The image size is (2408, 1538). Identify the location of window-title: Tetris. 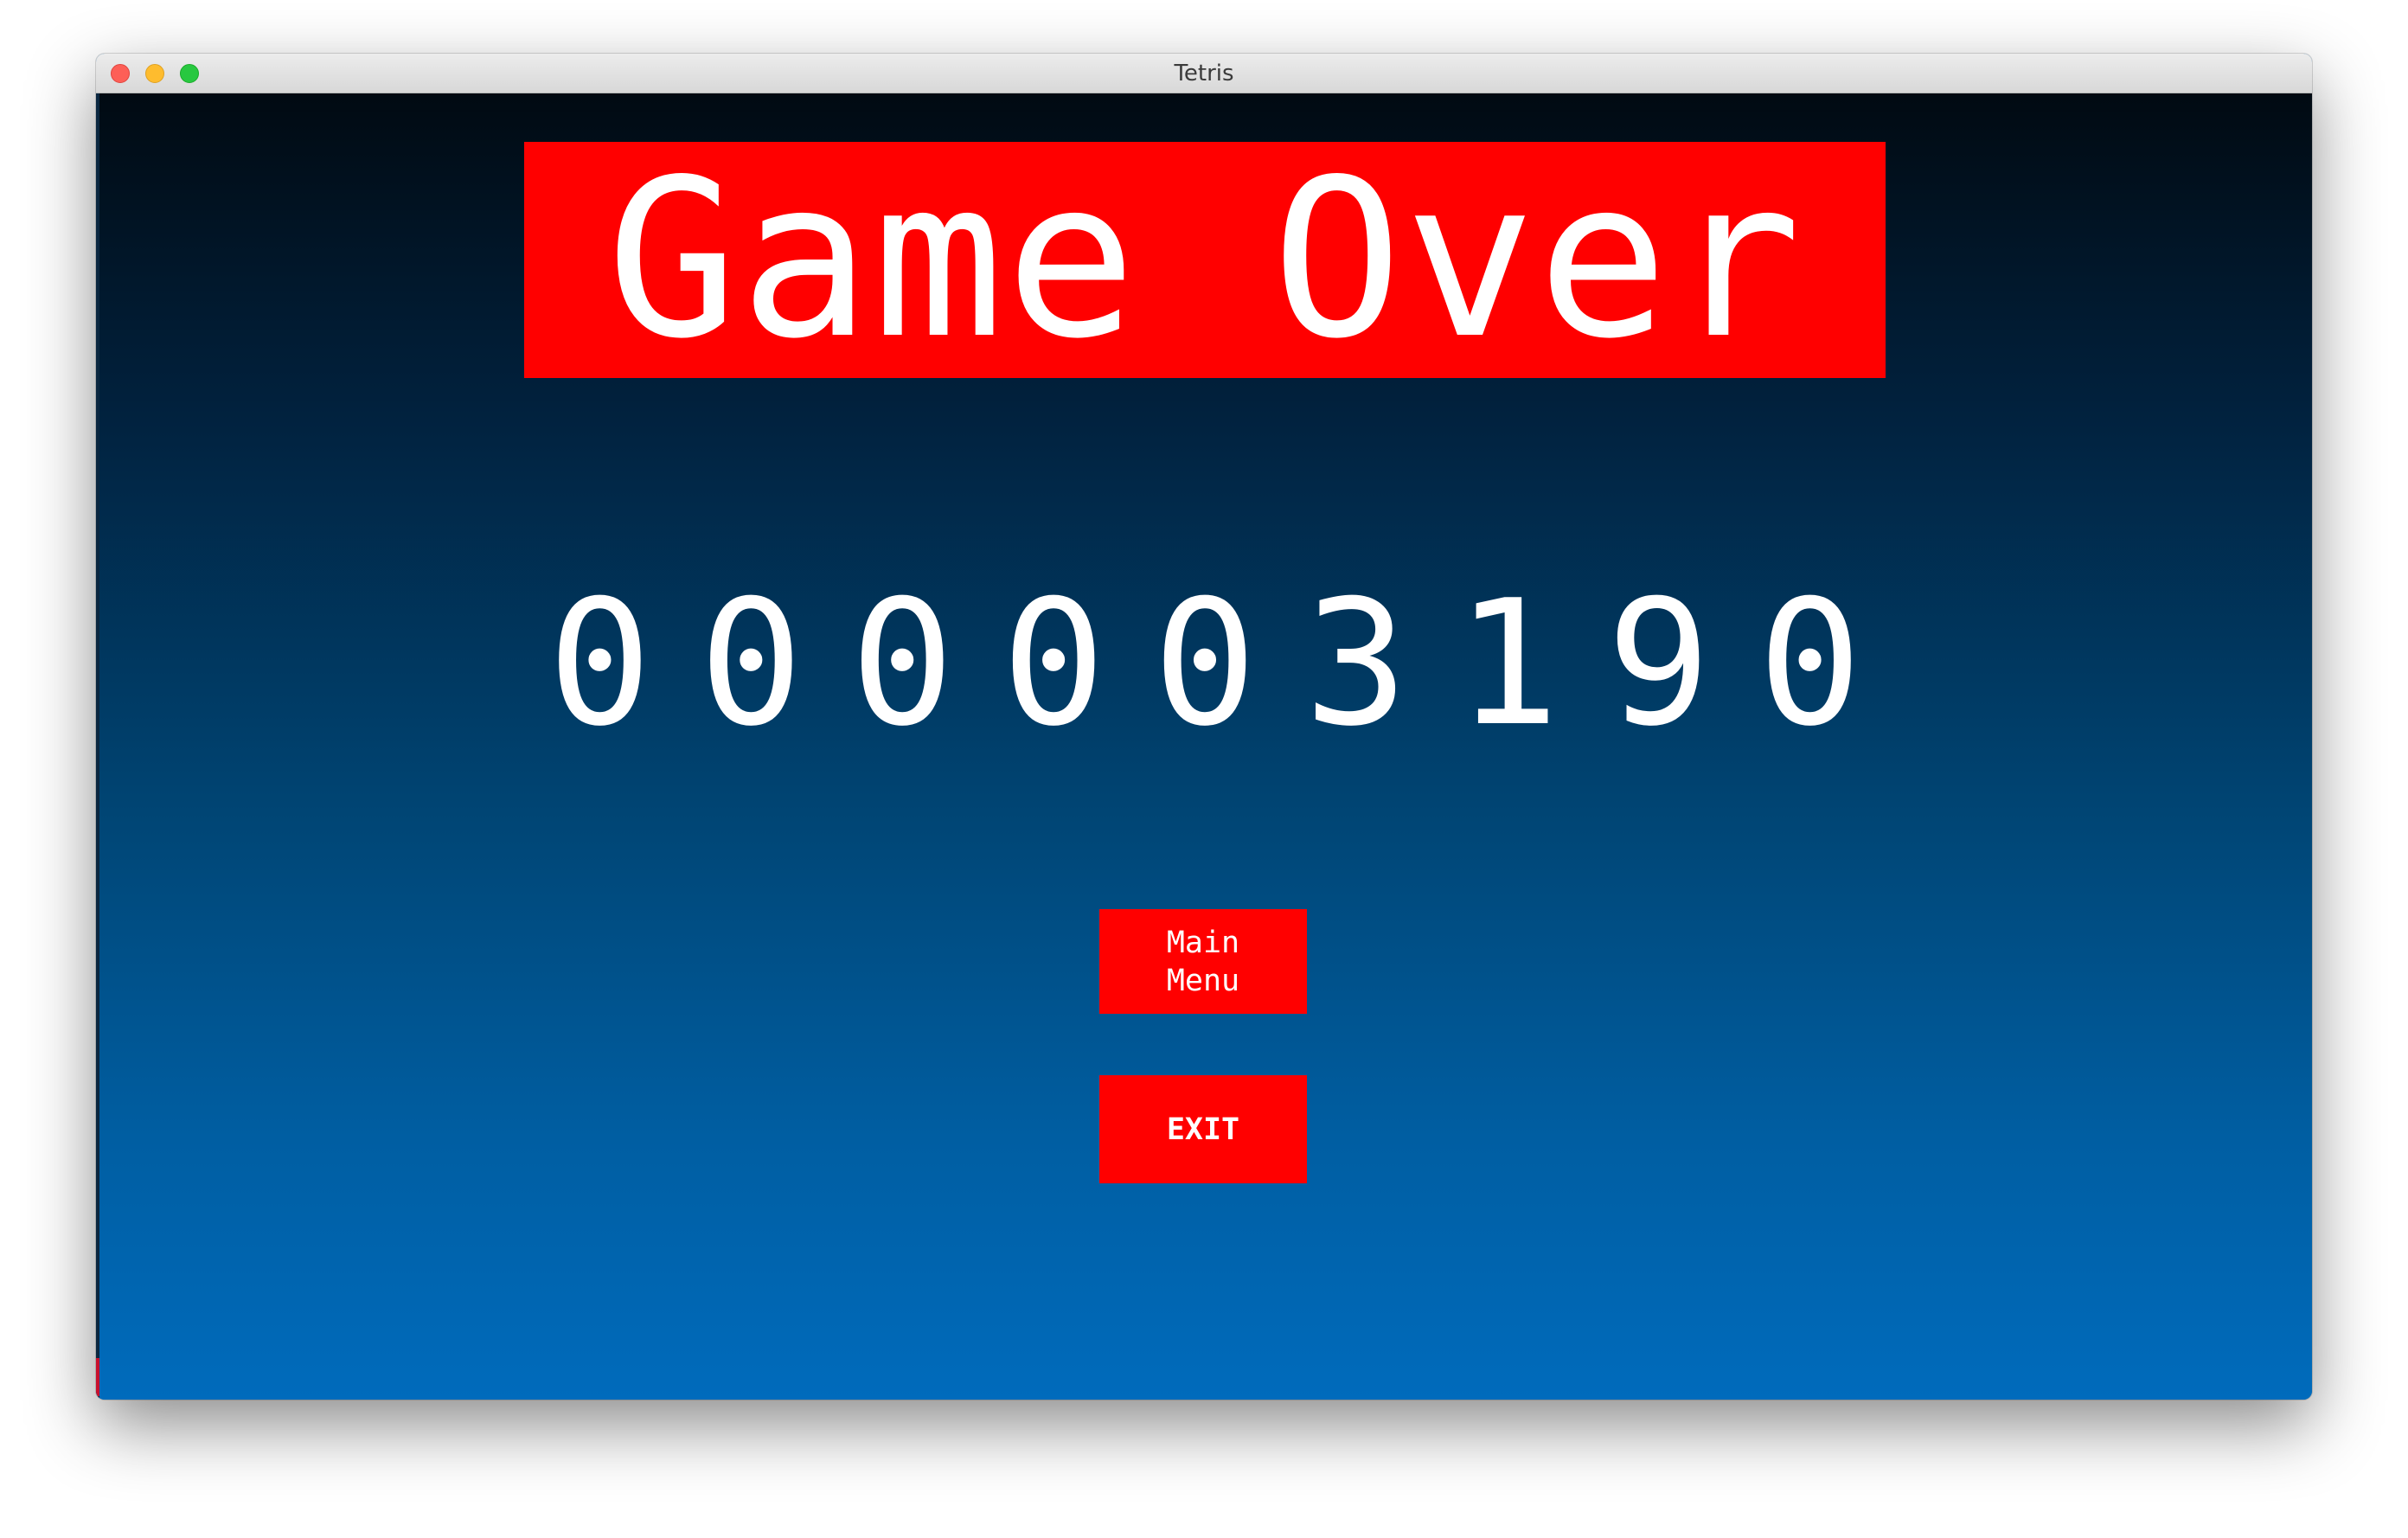
(1204, 74).